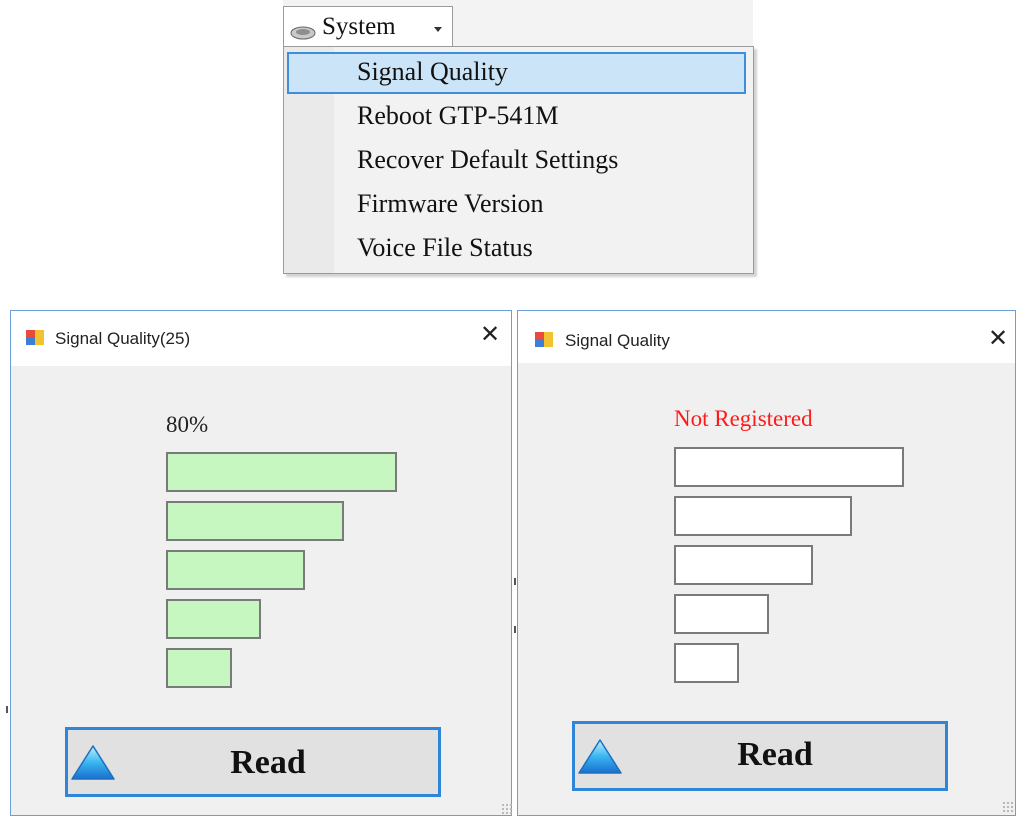 This screenshot has width=1016, height=816. Describe the element at coordinates (766, 337) in the screenshot. I see `title-bar: Signal Quality ✕` at that location.